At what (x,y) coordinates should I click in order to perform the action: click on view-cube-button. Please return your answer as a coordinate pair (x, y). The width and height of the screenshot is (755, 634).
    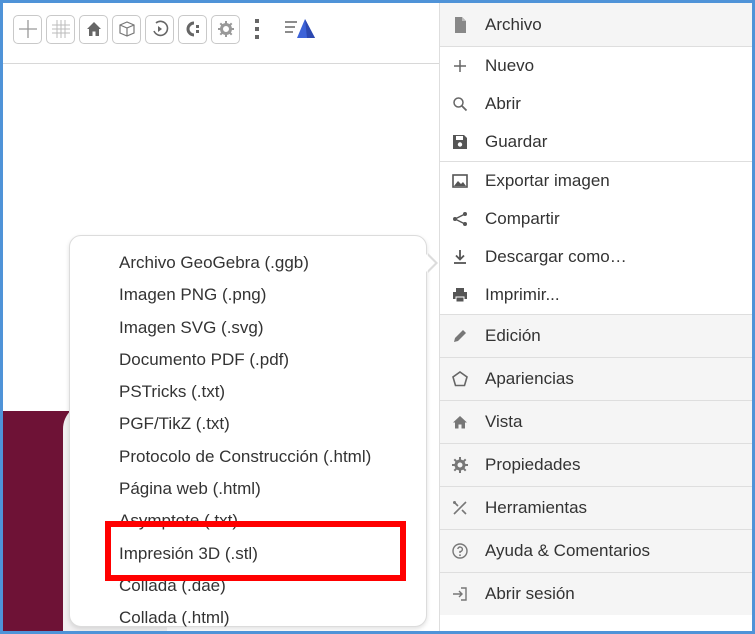
    Looking at the image, I should click on (126, 29).